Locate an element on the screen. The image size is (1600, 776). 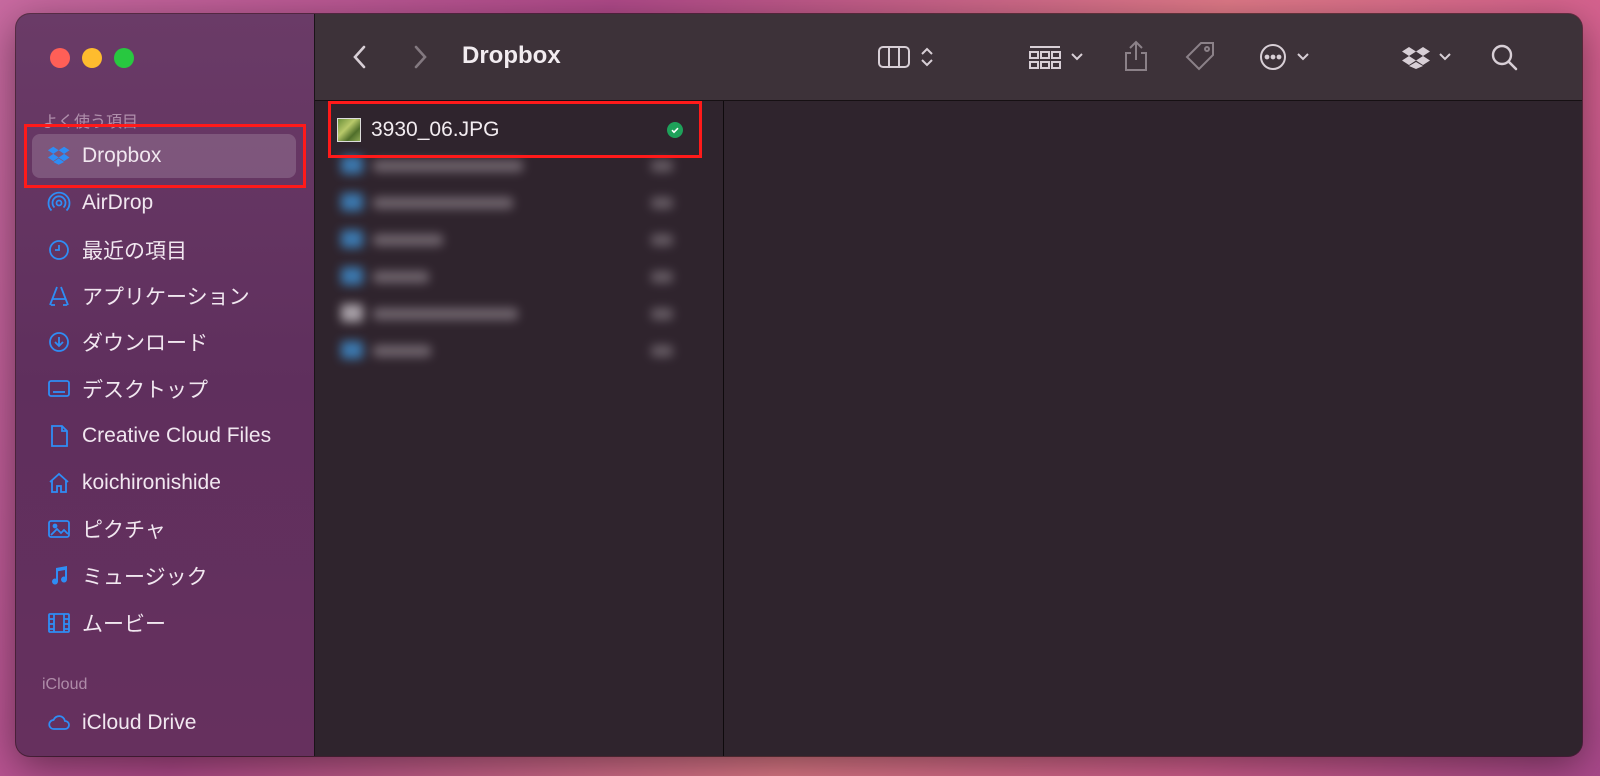
back-button is located at coordinates (360, 57).